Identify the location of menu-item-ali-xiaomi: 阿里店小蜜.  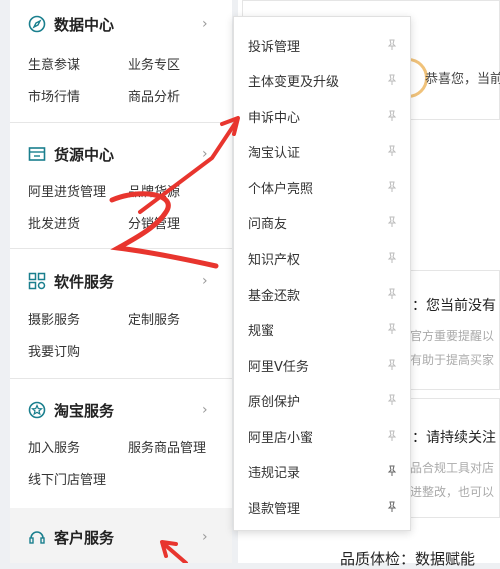
(323, 436).